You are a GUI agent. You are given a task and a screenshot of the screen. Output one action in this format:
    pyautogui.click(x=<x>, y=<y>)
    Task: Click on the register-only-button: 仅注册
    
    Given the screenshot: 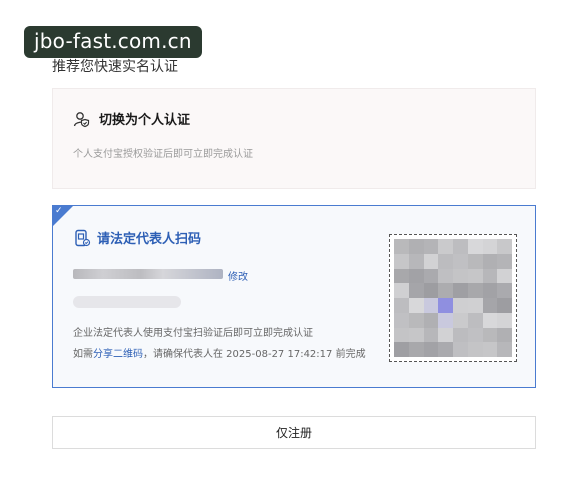 What is the action you would take?
    pyautogui.click(x=294, y=432)
    